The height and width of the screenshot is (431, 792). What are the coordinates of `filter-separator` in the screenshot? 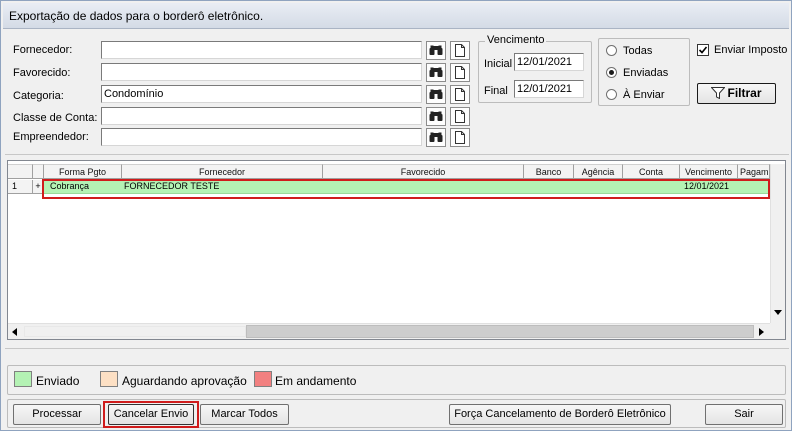 It's located at (397, 154).